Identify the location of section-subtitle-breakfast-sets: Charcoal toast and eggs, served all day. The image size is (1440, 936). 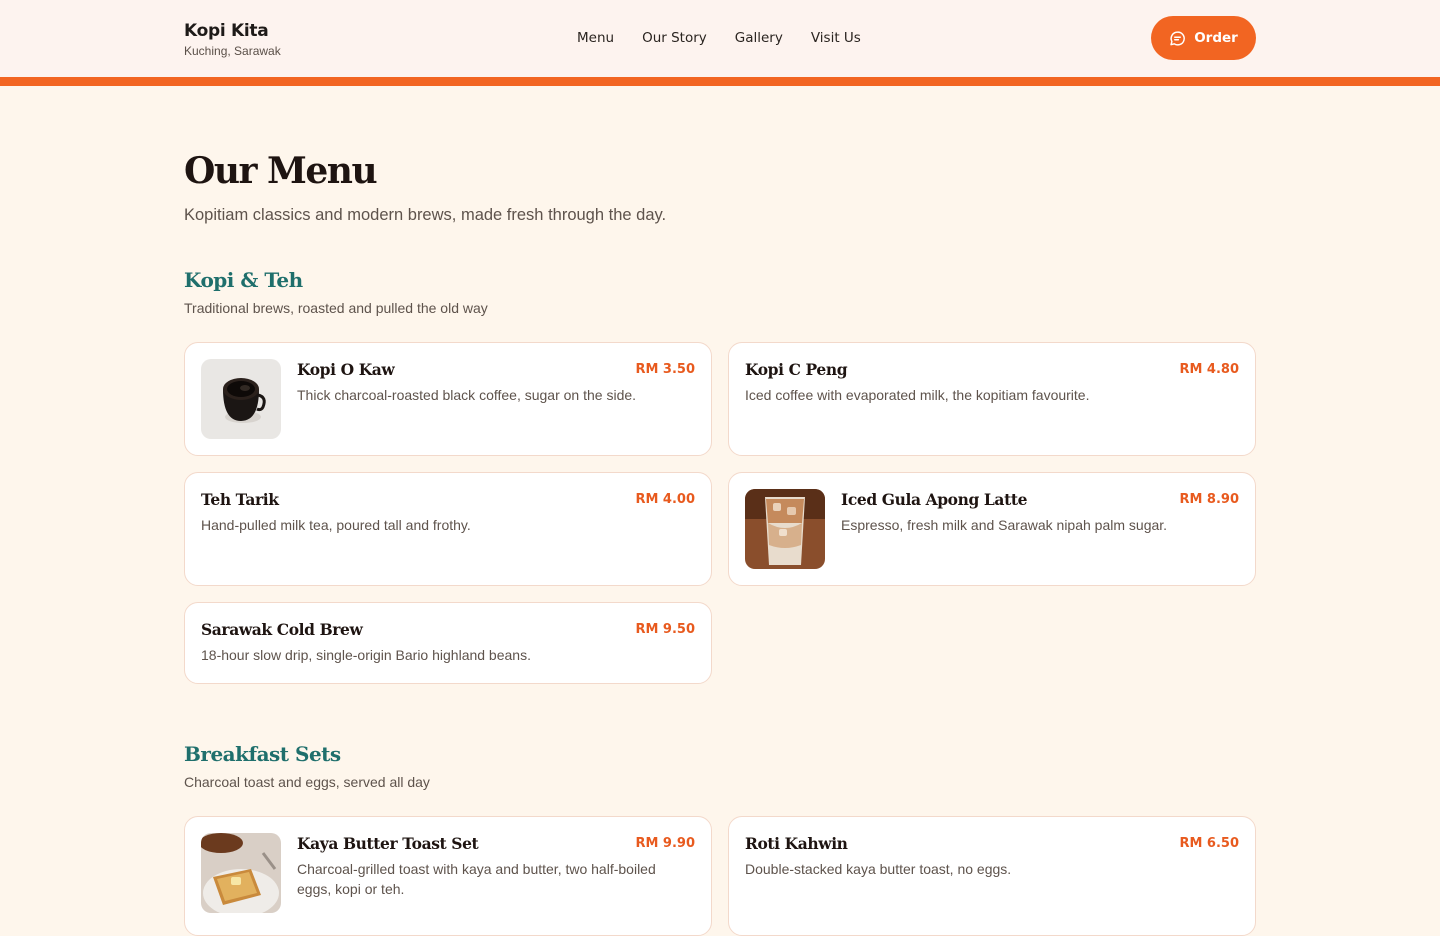
(307, 782).